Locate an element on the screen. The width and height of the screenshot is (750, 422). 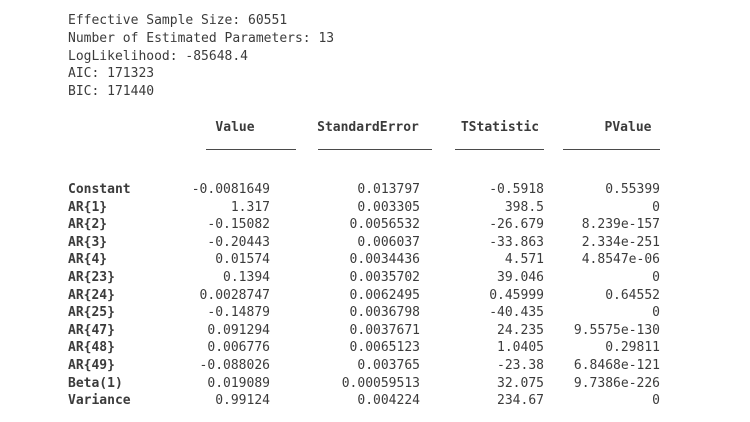
aic: AIC: 171323 is located at coordinates (111, 74).